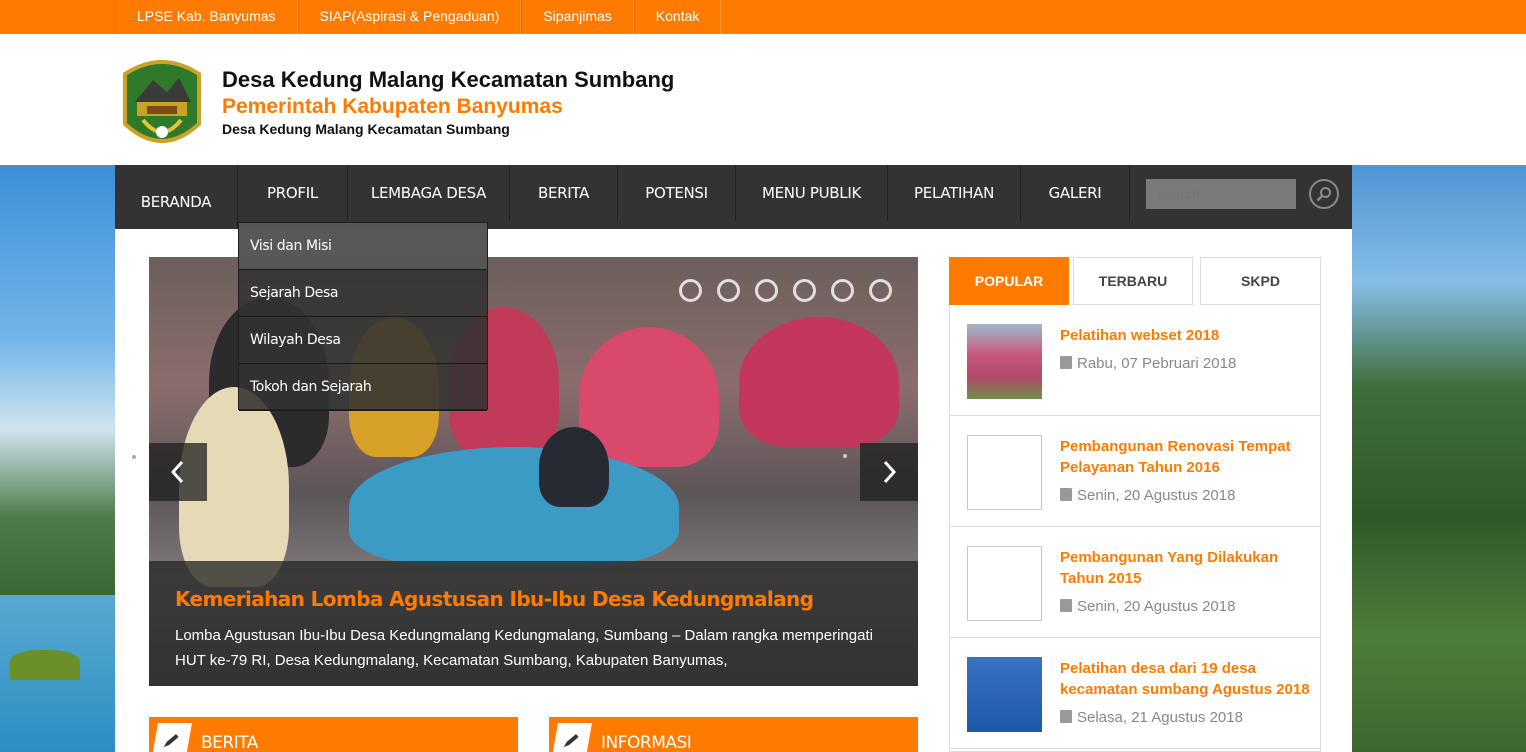 This screenshot has width=1526, height=752. I want to click on section-header-informasi: INFORMASI, so click(733, 734).